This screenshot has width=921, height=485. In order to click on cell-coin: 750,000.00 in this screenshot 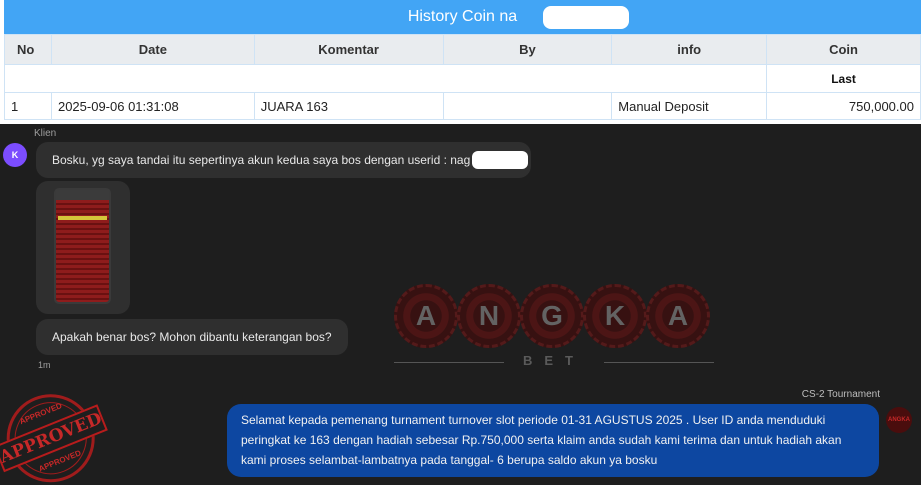, I will do `click(843, 106)`.